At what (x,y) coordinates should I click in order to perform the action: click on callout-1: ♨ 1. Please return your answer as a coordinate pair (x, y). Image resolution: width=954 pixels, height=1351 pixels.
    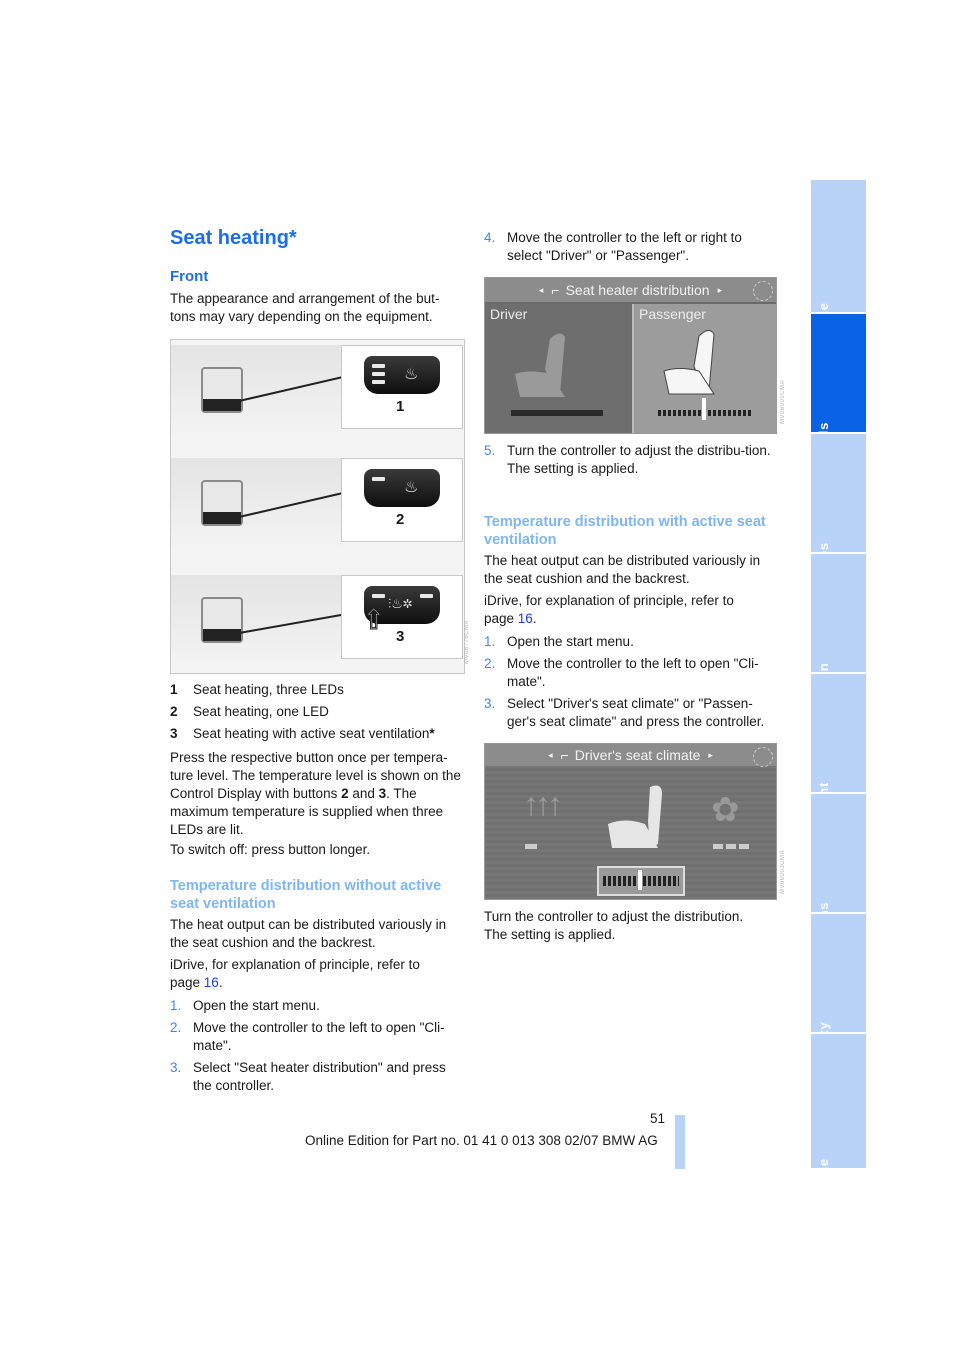
    Looking at the image, I should click on (402, 387).